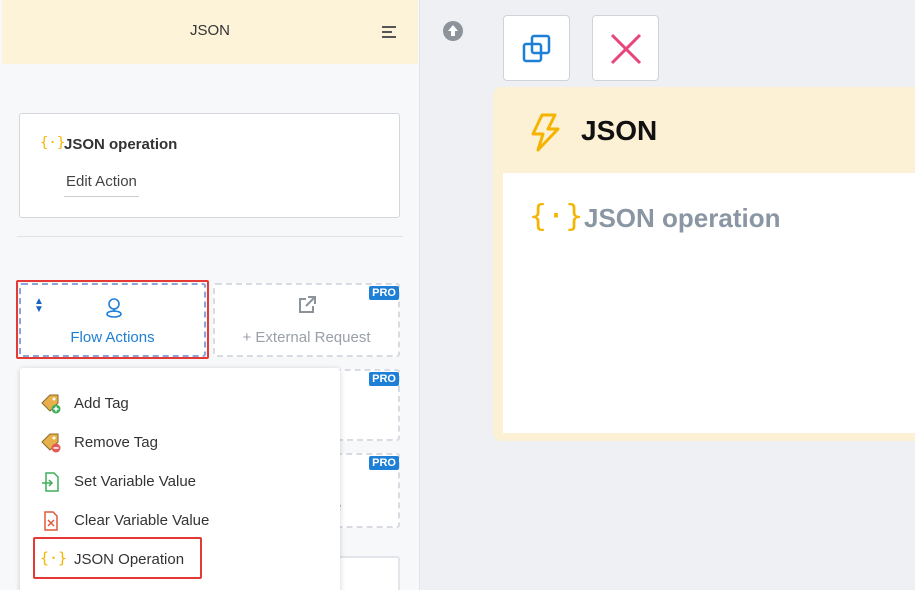  I want to click on node-header: JSON, so click(704, 130).